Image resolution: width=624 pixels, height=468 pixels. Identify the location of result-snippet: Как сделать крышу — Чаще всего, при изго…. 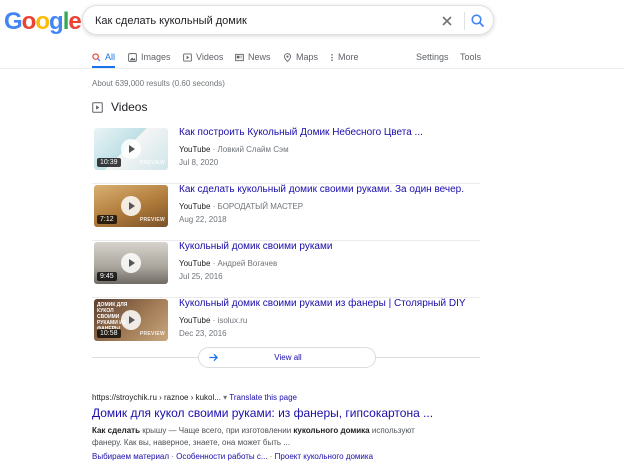
(267, 437).